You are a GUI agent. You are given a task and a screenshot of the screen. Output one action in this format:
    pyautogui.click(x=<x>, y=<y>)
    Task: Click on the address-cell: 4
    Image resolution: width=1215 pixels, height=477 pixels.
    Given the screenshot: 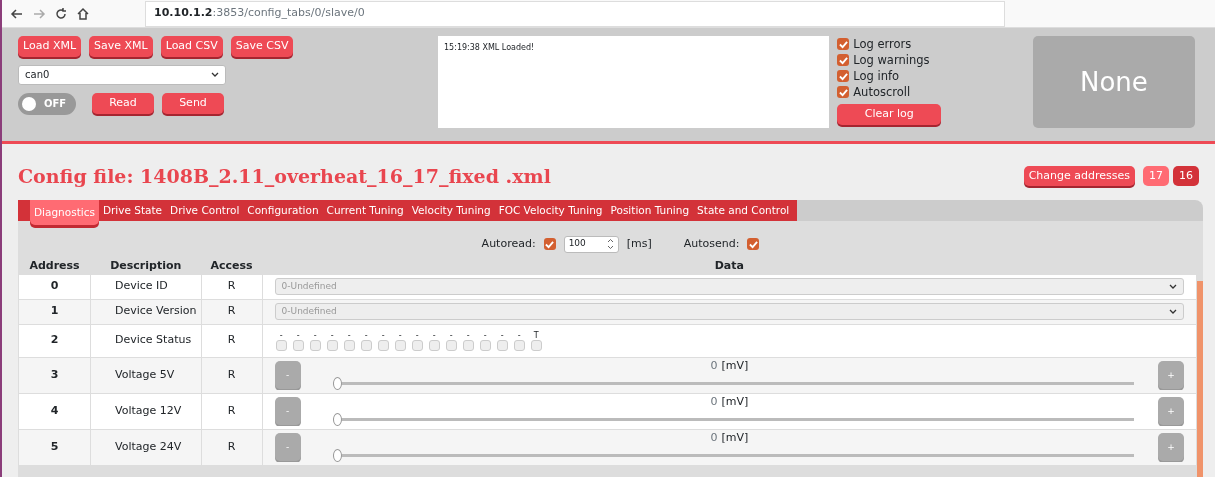 What is the action you would take?
    pyautogui.click(x=54, y=411)
    